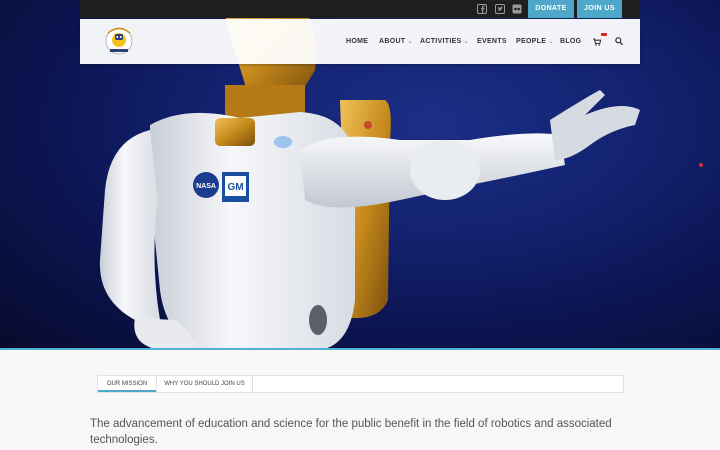 The image size is (720, 450). What do you see at coordinates (441, 41) in the screenshot?
I see `nav-activities-label: ACTIVITIES` at bounding box center [441, 41].